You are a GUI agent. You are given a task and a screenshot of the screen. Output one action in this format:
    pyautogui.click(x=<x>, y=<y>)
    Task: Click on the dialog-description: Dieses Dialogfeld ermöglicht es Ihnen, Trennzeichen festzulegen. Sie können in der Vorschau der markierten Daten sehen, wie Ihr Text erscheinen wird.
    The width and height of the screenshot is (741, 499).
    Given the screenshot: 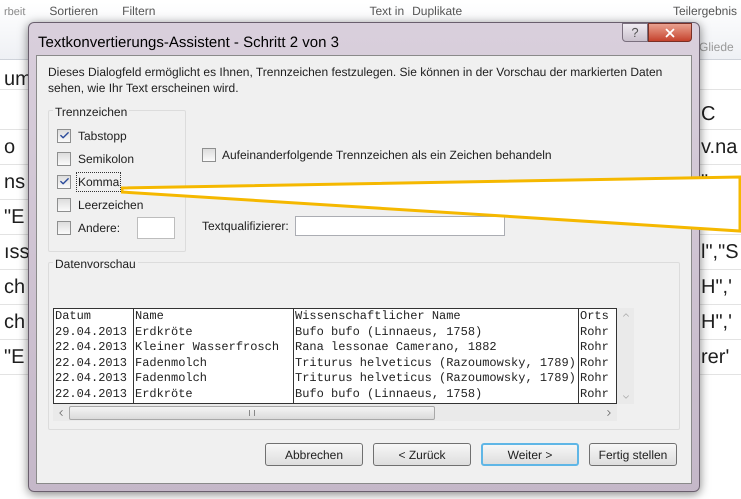 What is the action you would take?
    pyautogui.click(x=356, y=80)
    